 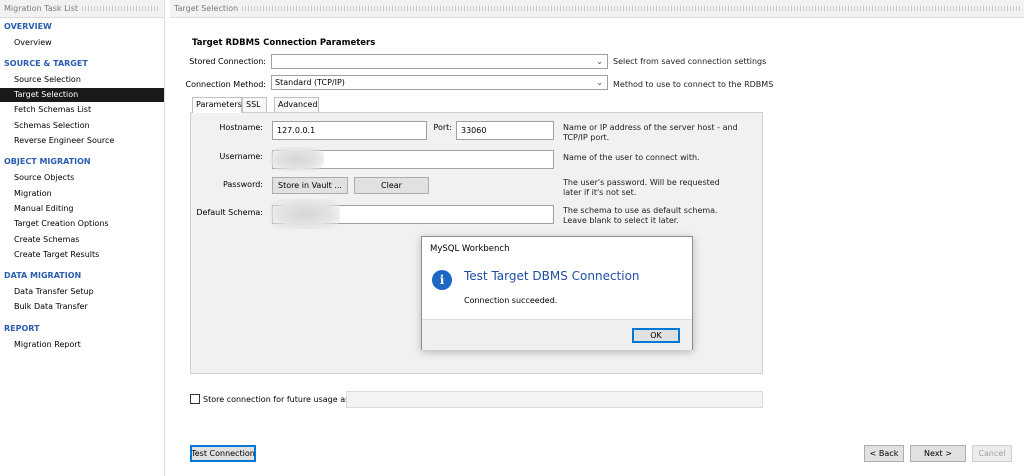 What do you see at coordinates (938, 453) in the screenshot?
I see `next-button: Next >` at bounding box center [938, 453].